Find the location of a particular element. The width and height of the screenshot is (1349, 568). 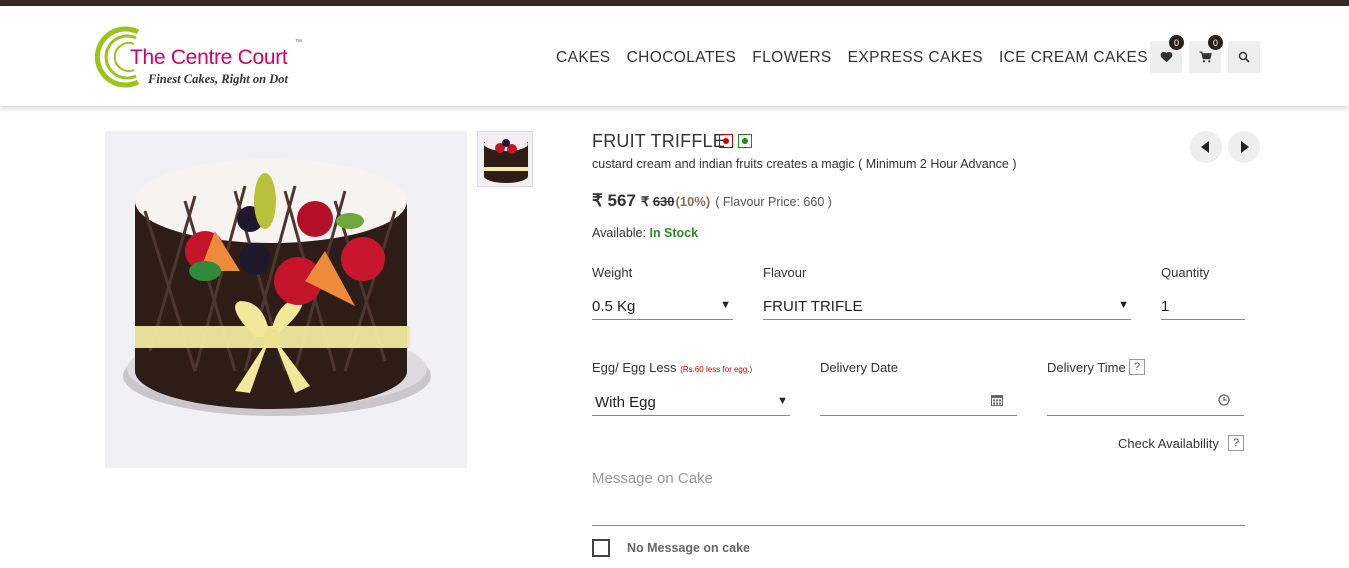

delivery-date-input is located at coordinates (918, 403).